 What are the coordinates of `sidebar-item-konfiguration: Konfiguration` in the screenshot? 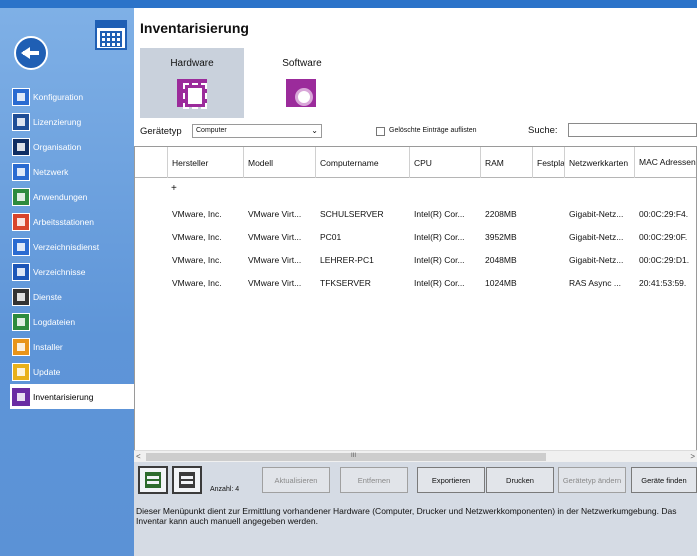 It's located at (72, 96).